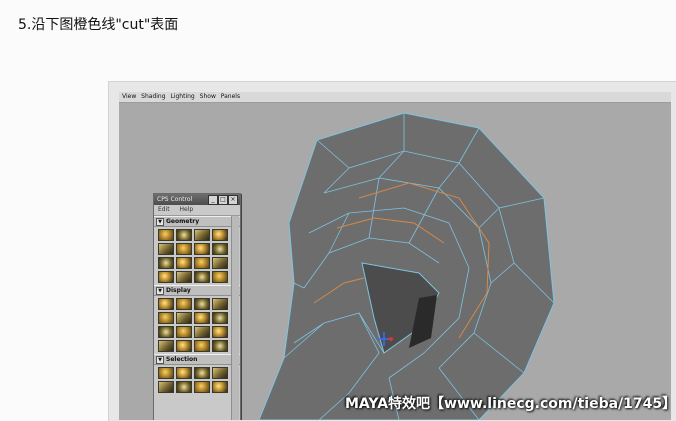 The width and height of the screenshot is (676, 421). I want to click on menu-view: View, so click(129, 97).